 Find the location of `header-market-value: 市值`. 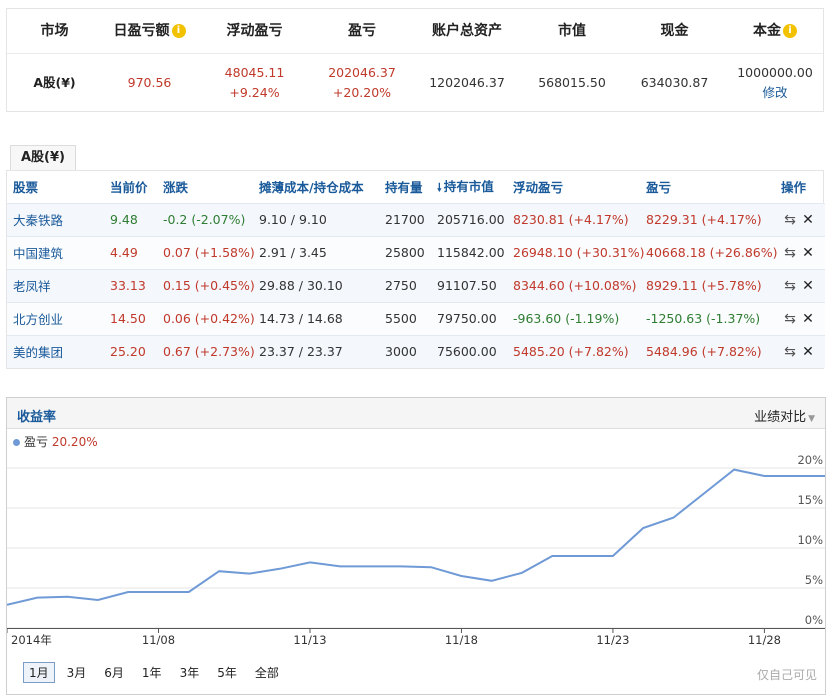

header-market-value: 市值 is located at coordinates (572, 31).